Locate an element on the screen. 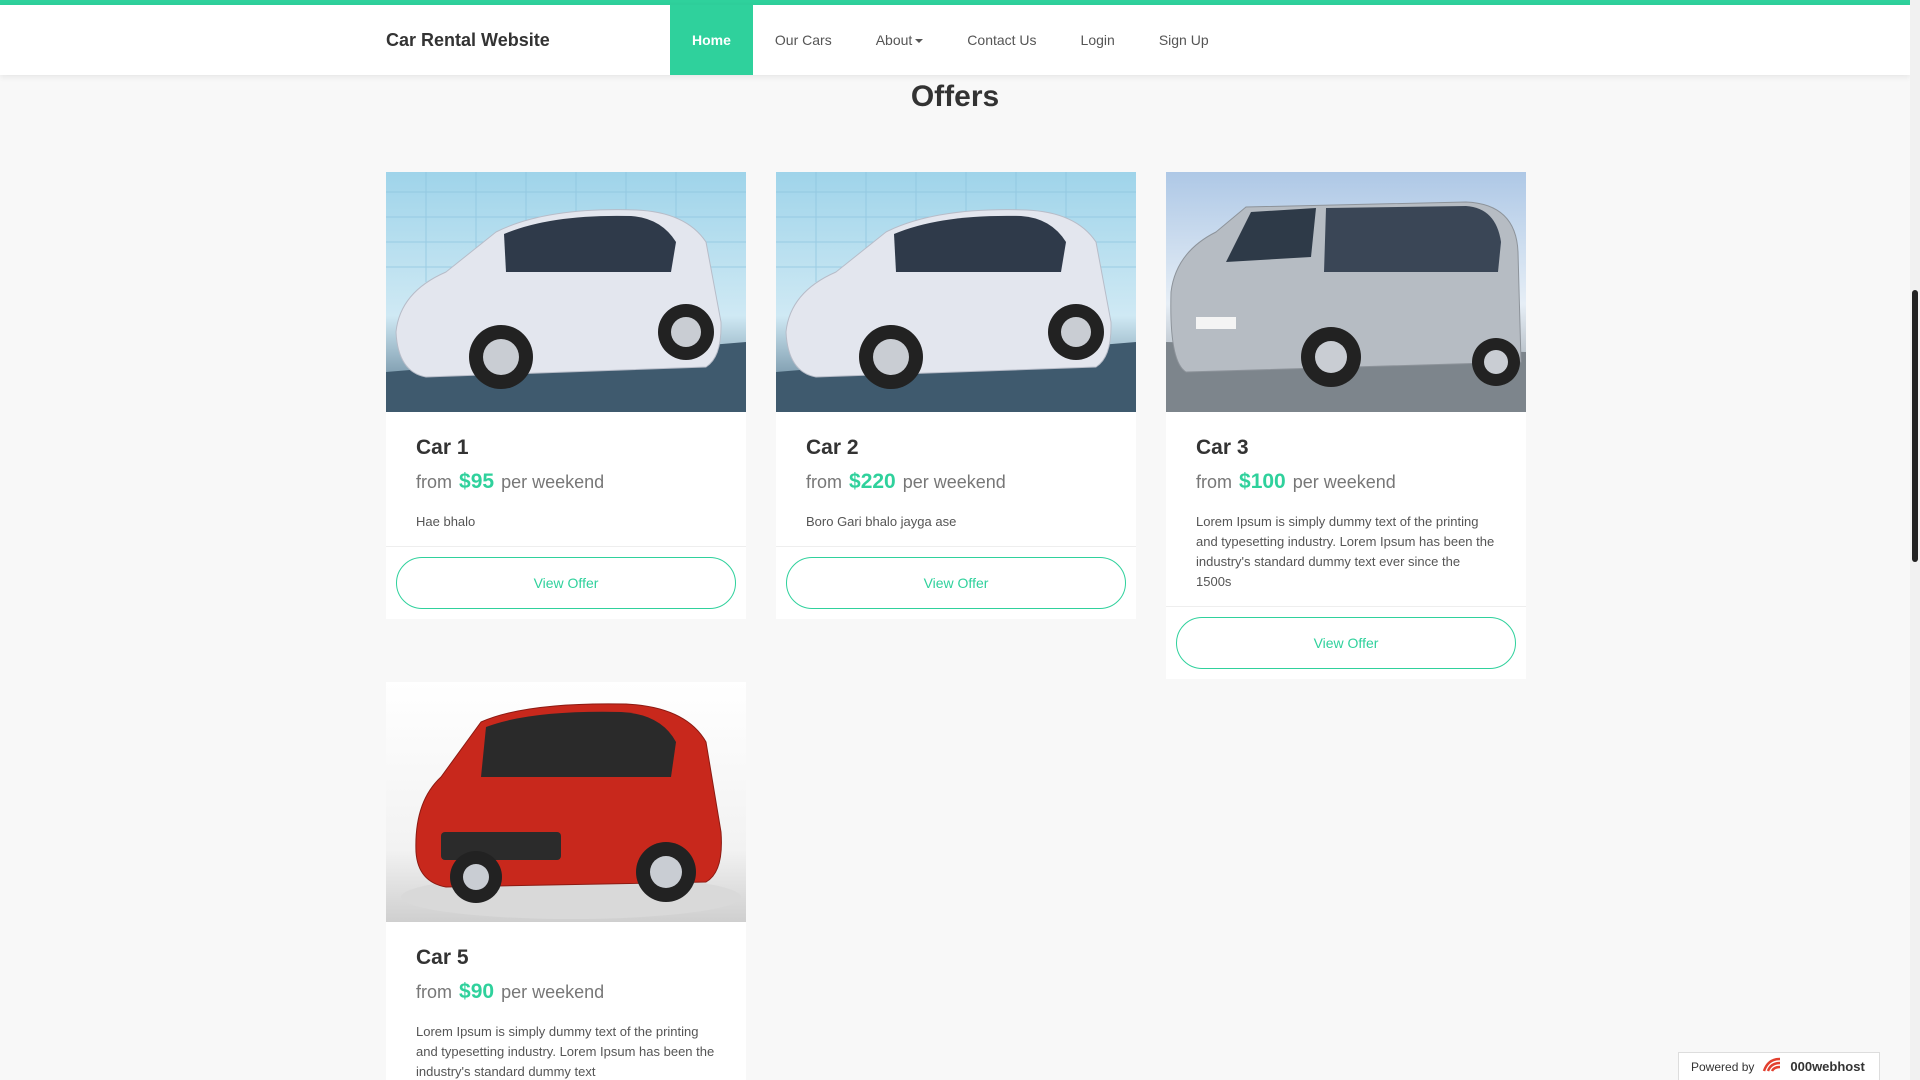 The width and height of the screenshot is (1920, 1080). nav-about: About is located at coordinates (900, 40).